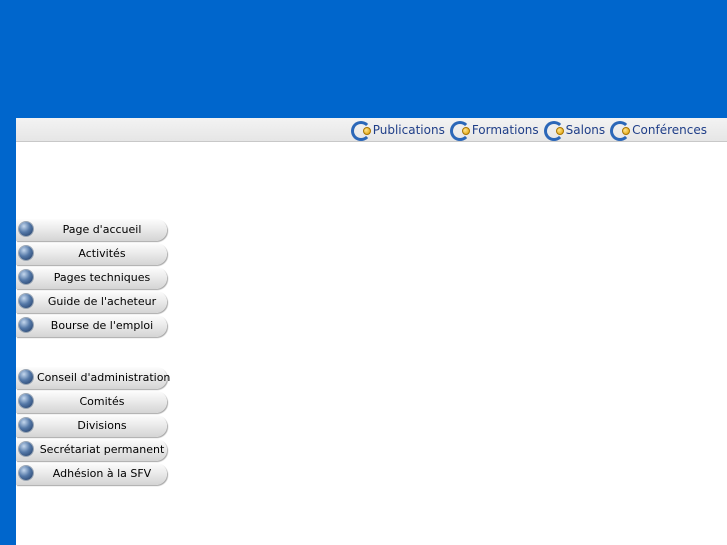 This screenshot has height=545, width=727. I want to click on nav-item-formations: Formations, so click(495, 130).